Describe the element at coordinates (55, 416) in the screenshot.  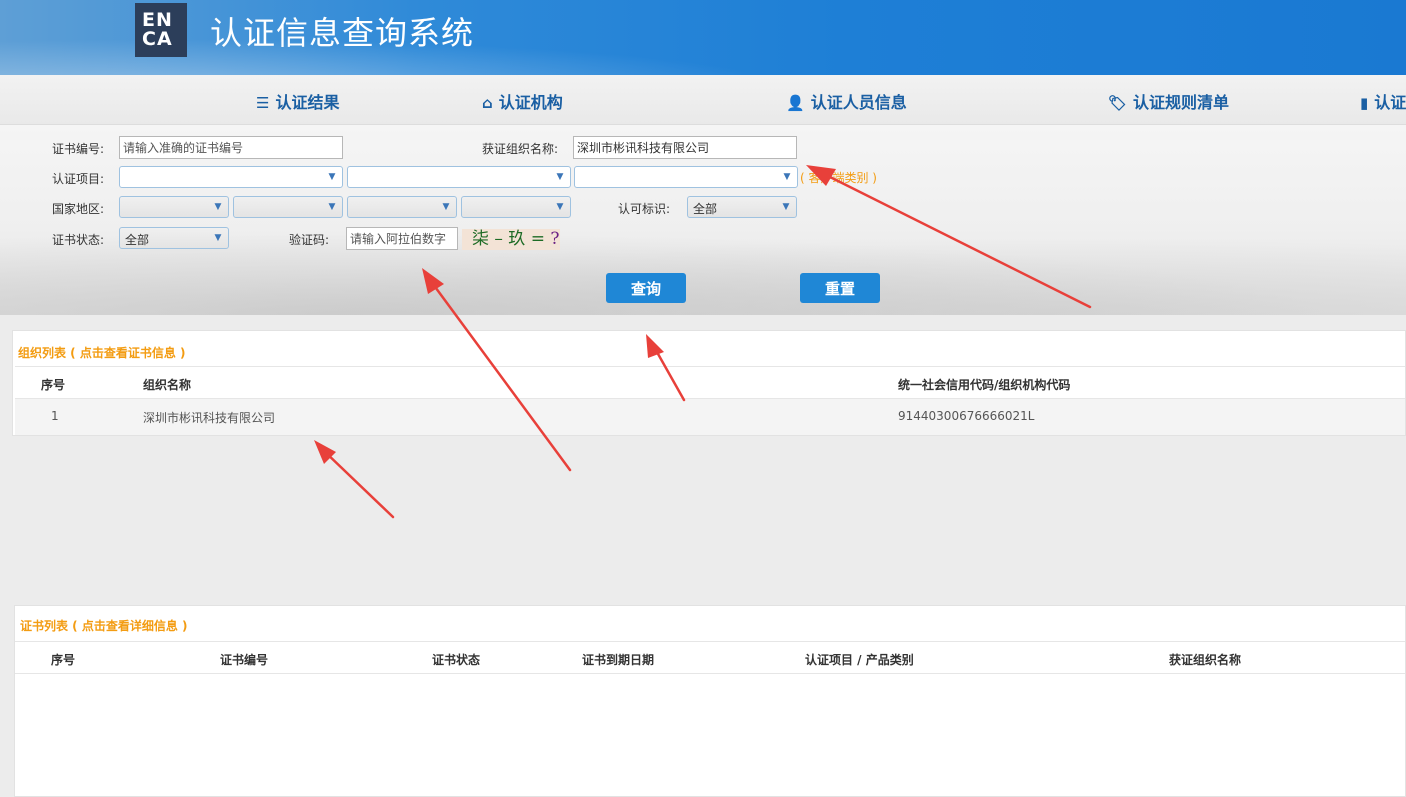
I see `row-index: 1` at that location.